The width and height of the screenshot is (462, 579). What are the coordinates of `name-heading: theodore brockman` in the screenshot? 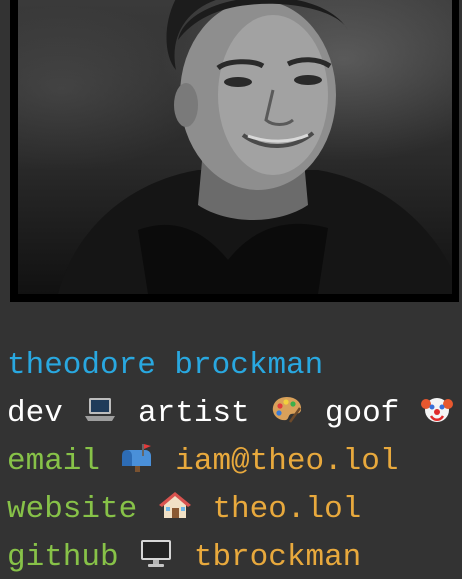 It's located at (165, 365).